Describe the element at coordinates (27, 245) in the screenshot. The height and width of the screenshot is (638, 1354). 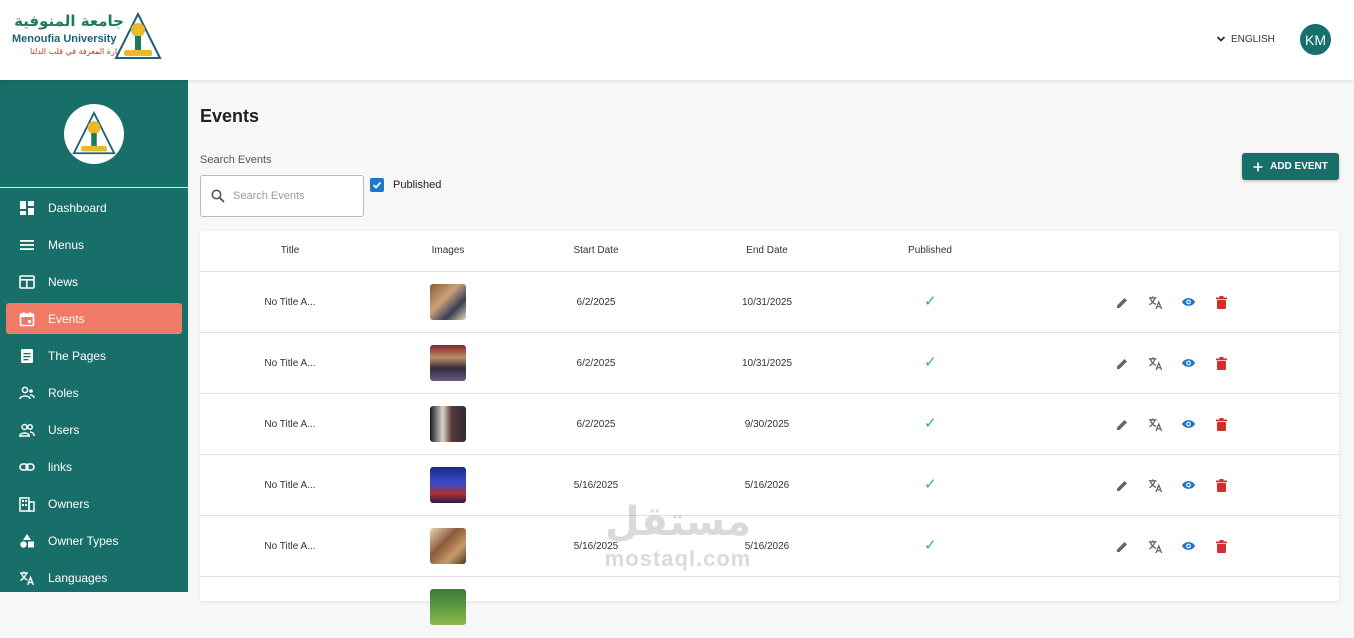
I see `menu-icon` at that location.